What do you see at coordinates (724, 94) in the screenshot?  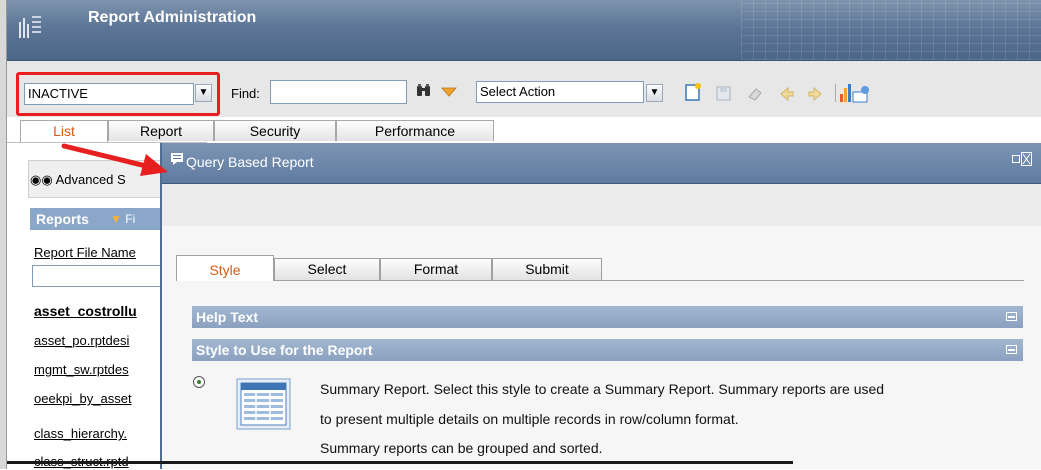 I see `save-icon` at bounding box center [724, 94].